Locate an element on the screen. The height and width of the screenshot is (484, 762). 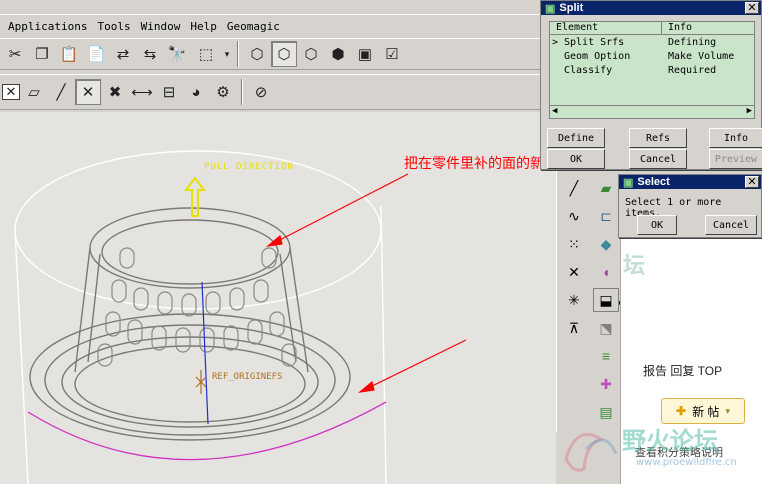
saved-views-icon: ▣ is located at coordinates (365, 54).